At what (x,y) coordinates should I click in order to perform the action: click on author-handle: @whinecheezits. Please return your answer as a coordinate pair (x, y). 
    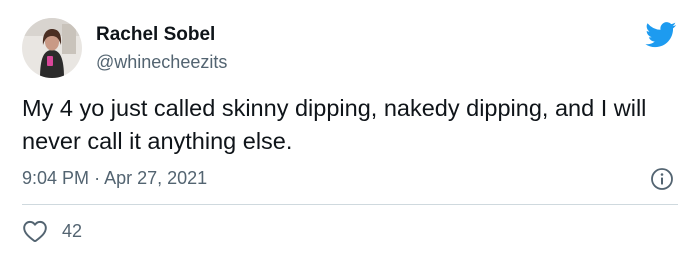
    Looking at the image, I should click on (161, 62).